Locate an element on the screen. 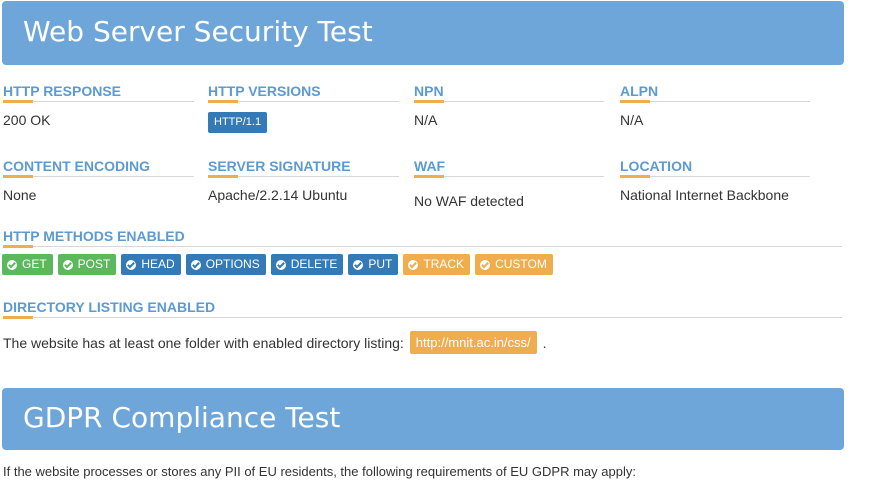  method-options-badge: OPTIONS is located at coordinates (225, 264).